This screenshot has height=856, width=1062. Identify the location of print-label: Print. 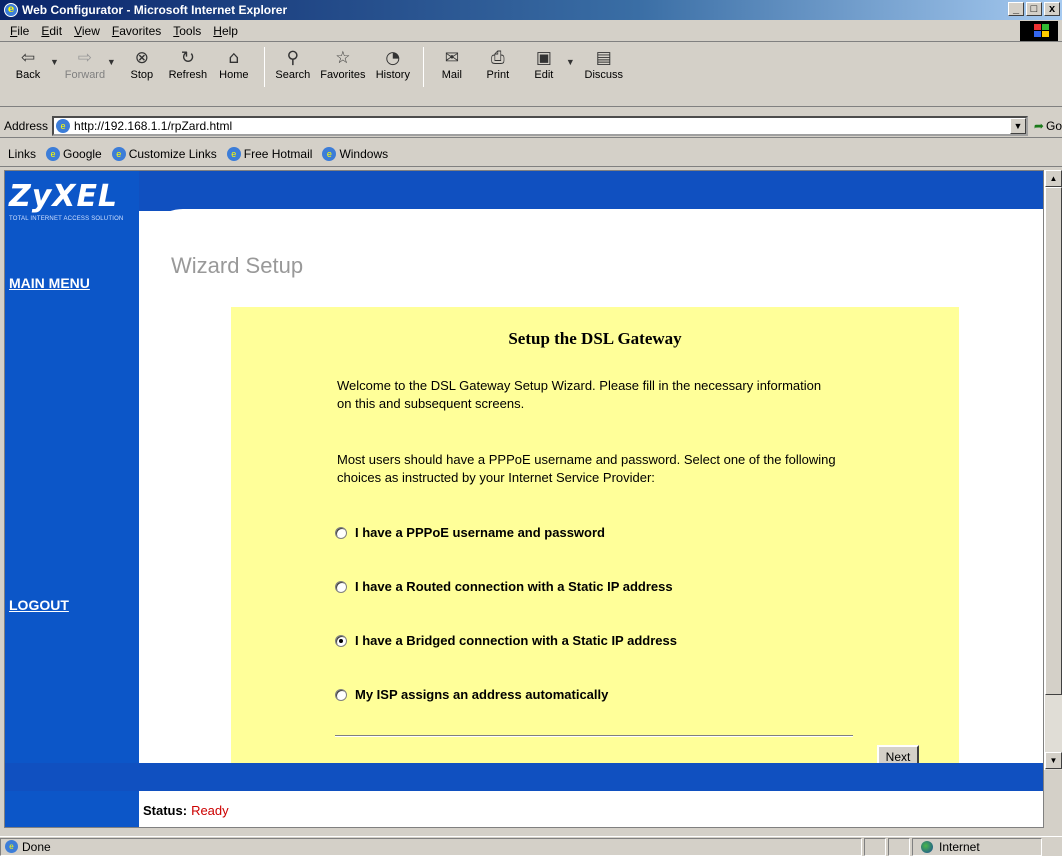
(498, 75).